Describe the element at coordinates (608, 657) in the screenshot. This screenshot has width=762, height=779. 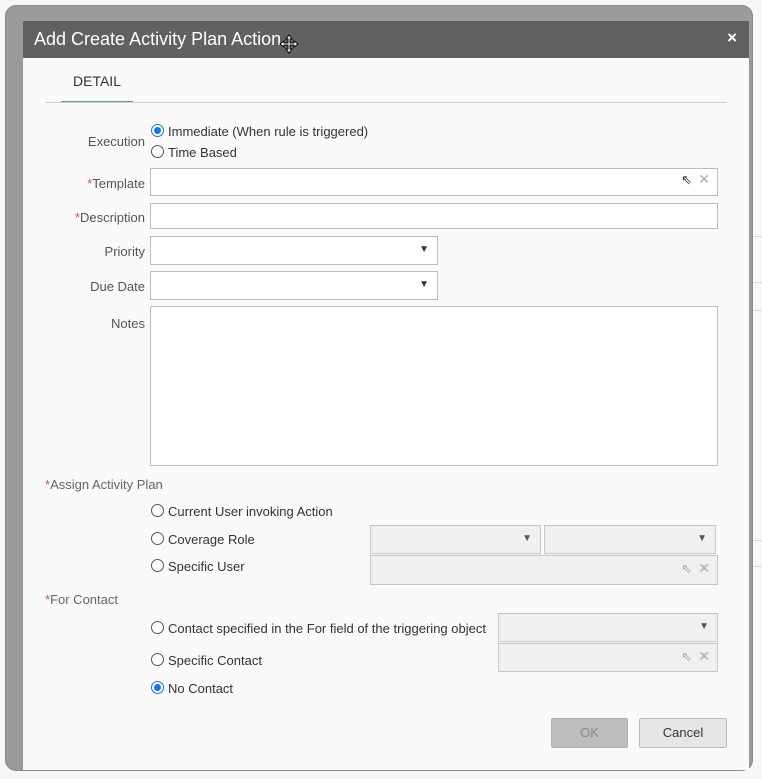
I see `specific-contact-input: ⇖ ✕` at that location.